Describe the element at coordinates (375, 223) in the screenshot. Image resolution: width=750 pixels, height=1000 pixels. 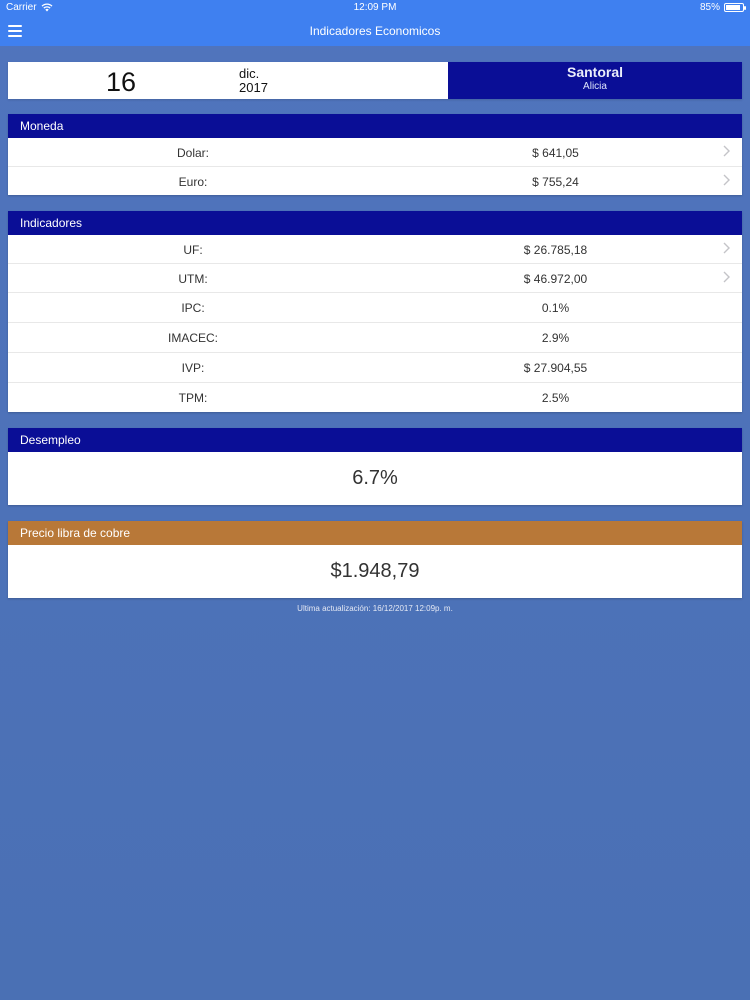
I see `indicadores-header: Indicadores` at that location.